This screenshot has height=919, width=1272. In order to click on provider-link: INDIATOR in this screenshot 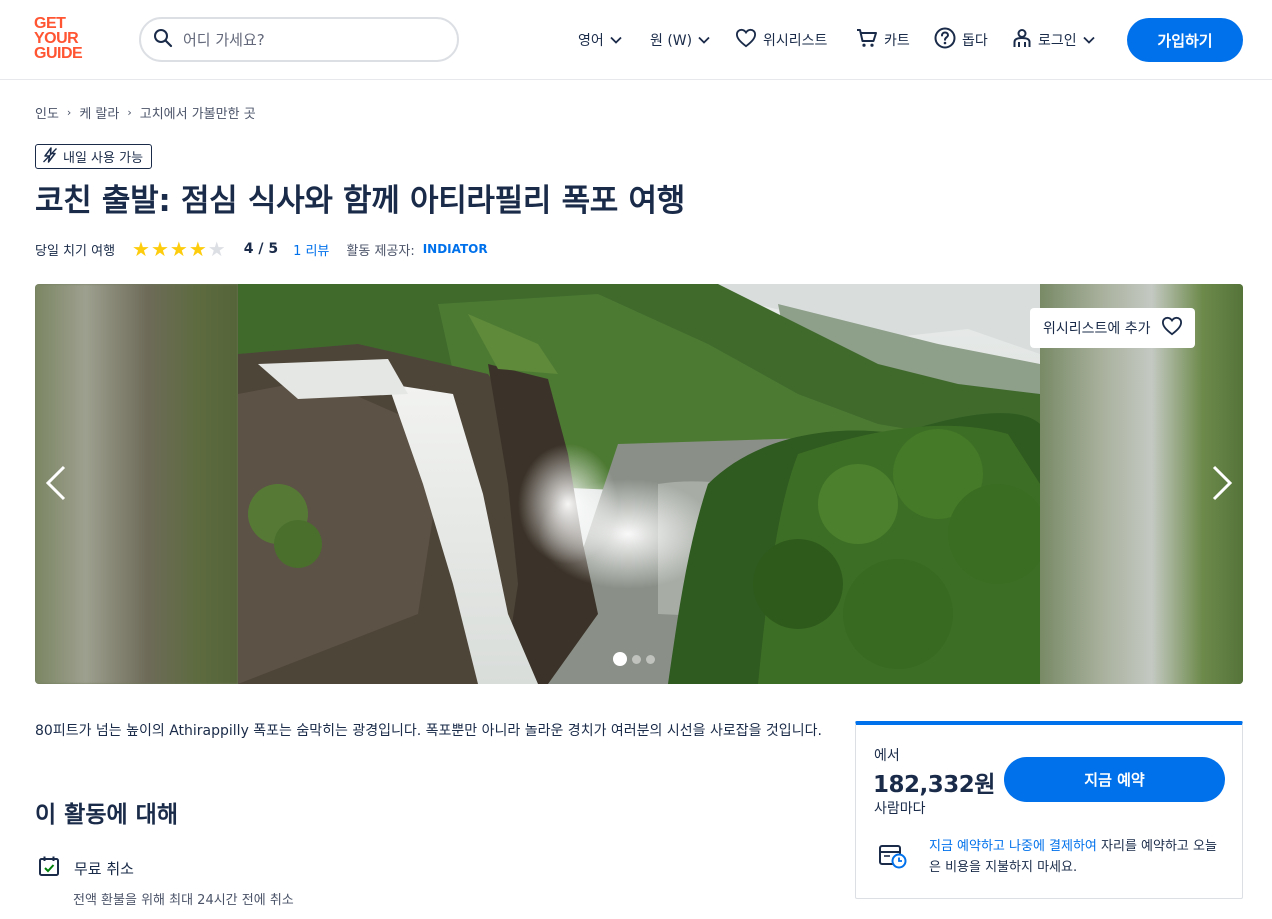, I will do `click(455, 249)`.